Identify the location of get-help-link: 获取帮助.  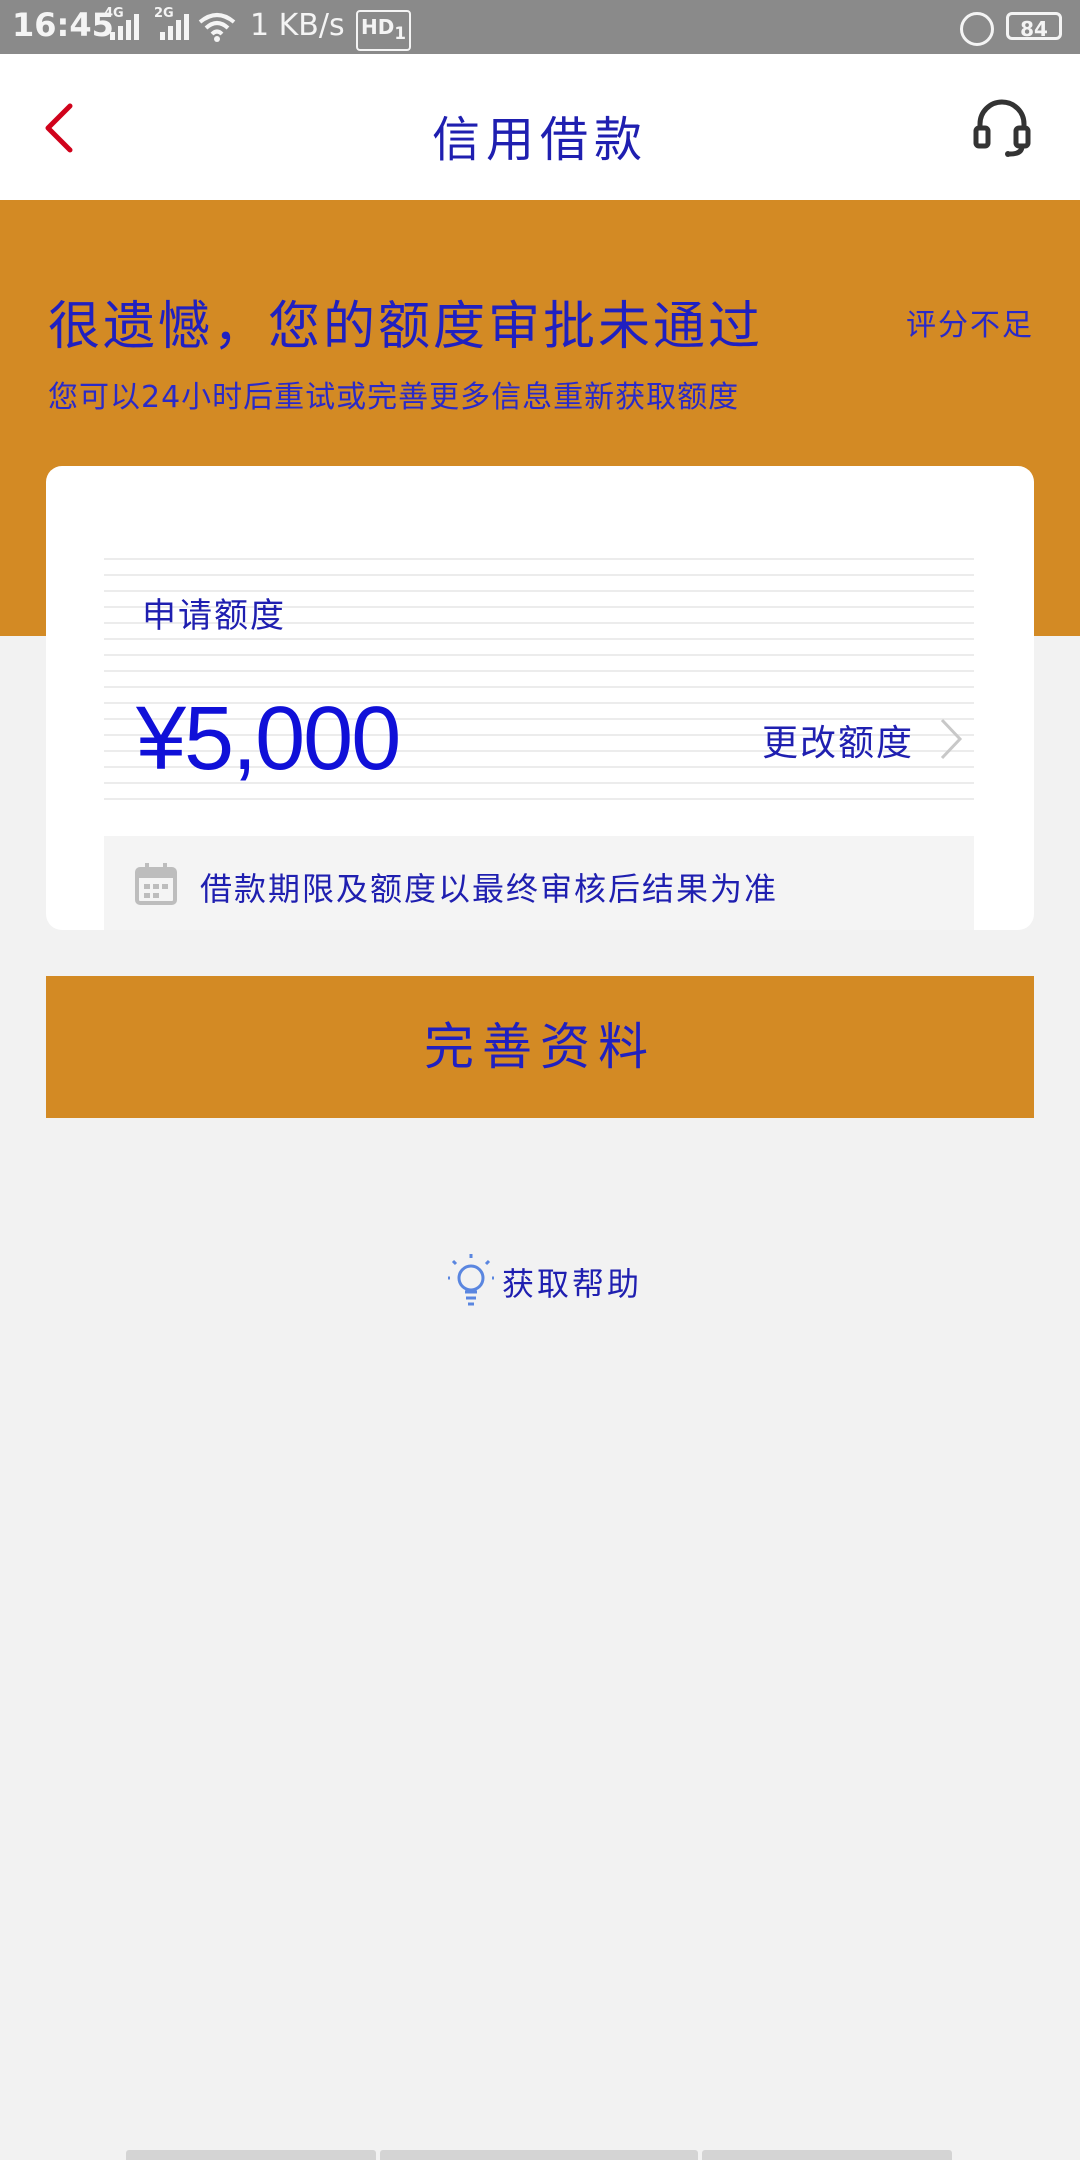
(545, 1282).